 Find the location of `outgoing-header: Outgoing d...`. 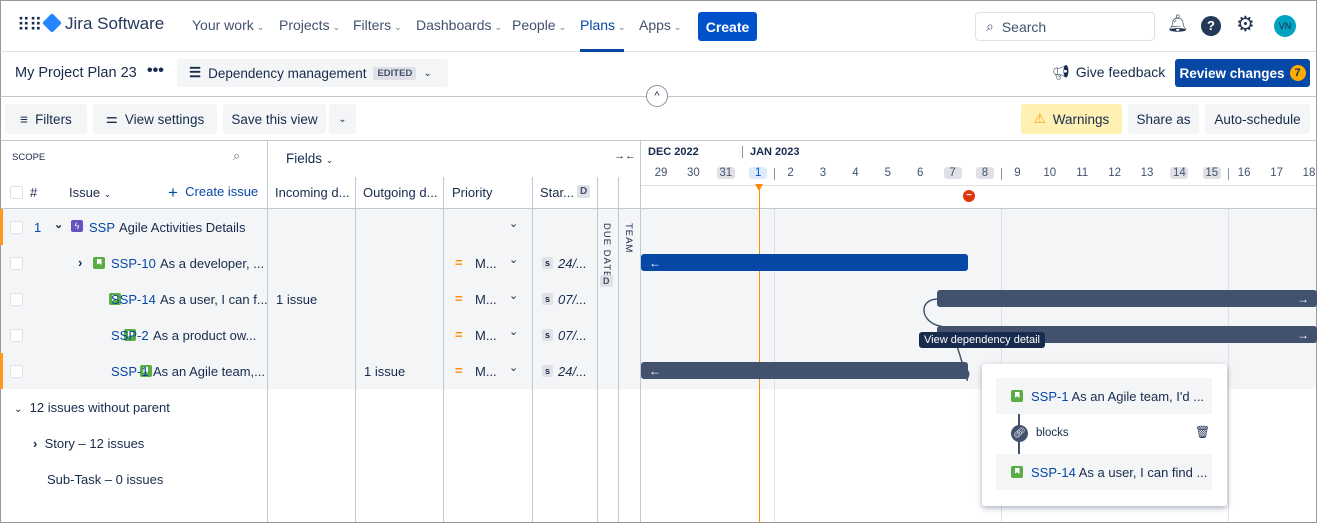

outgoing-header: Outgoing d... is located at coordinates (400, 192).